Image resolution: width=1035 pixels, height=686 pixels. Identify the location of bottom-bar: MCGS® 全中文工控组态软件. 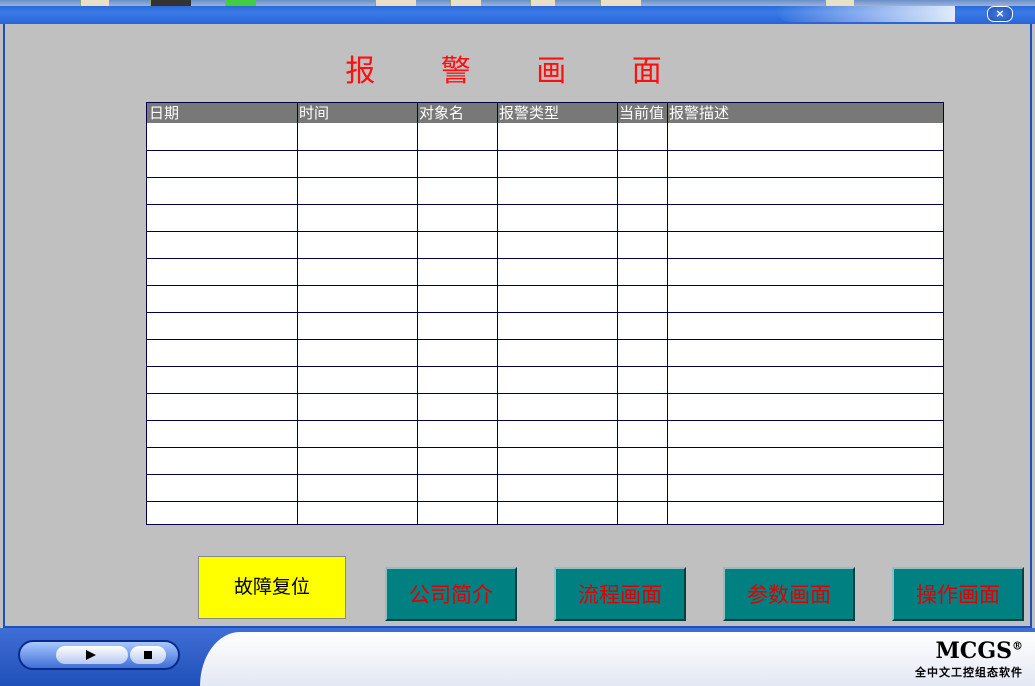
(517, 657).